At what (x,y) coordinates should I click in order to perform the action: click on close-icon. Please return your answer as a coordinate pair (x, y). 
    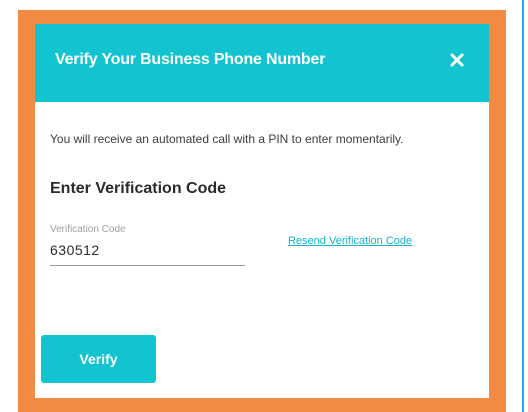
    Looking at the image, I should click on (457, 60).